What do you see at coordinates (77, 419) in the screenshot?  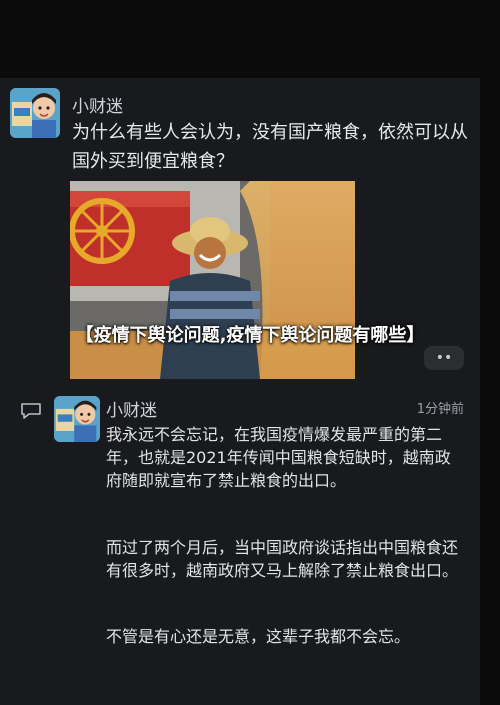 I see `comment-author-avatar` at bounding box center [77, 419].